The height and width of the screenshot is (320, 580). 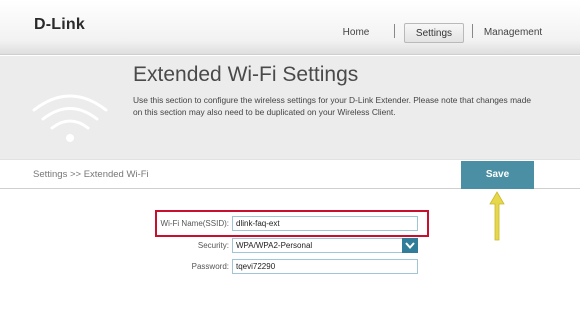 What do you see at coordinates (434, 33) in the screenshot?
I see `nav-settings: Settings` at bounding box center [434, 33].